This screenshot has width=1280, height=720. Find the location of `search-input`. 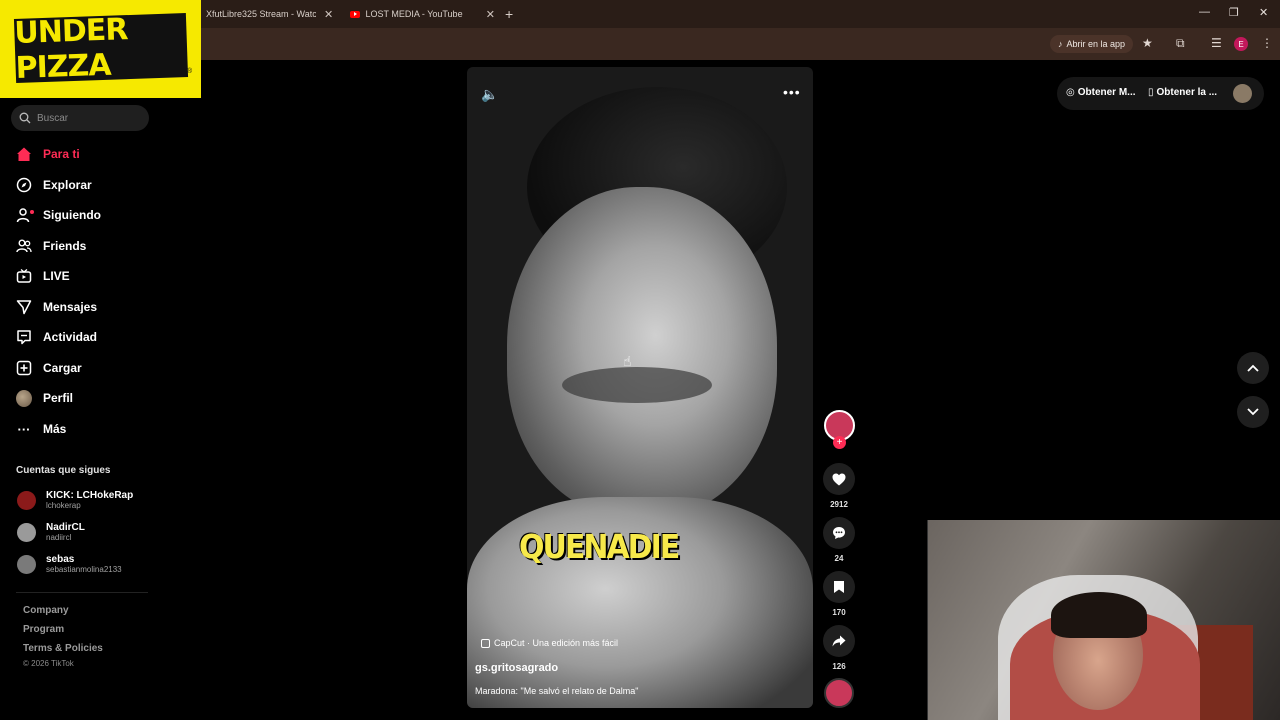

search-input is located at coordinates (87, 118).